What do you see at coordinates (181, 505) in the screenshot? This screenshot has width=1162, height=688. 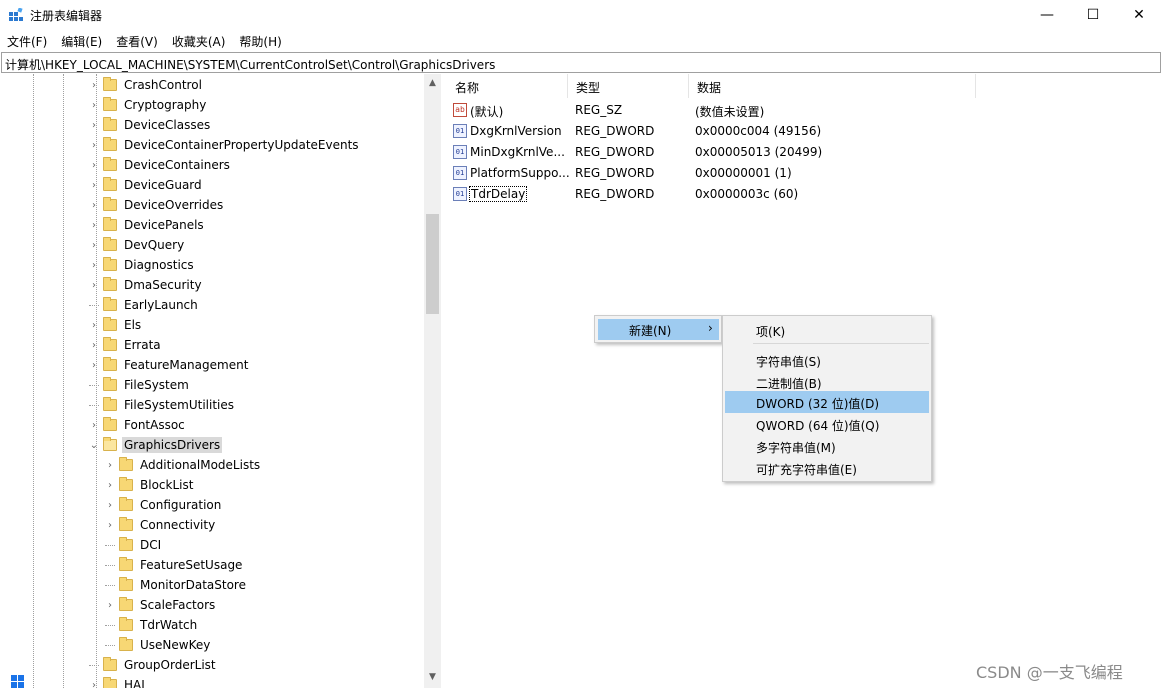 I see `tree-item-label: Configuration` at bounding box center [181, 505].